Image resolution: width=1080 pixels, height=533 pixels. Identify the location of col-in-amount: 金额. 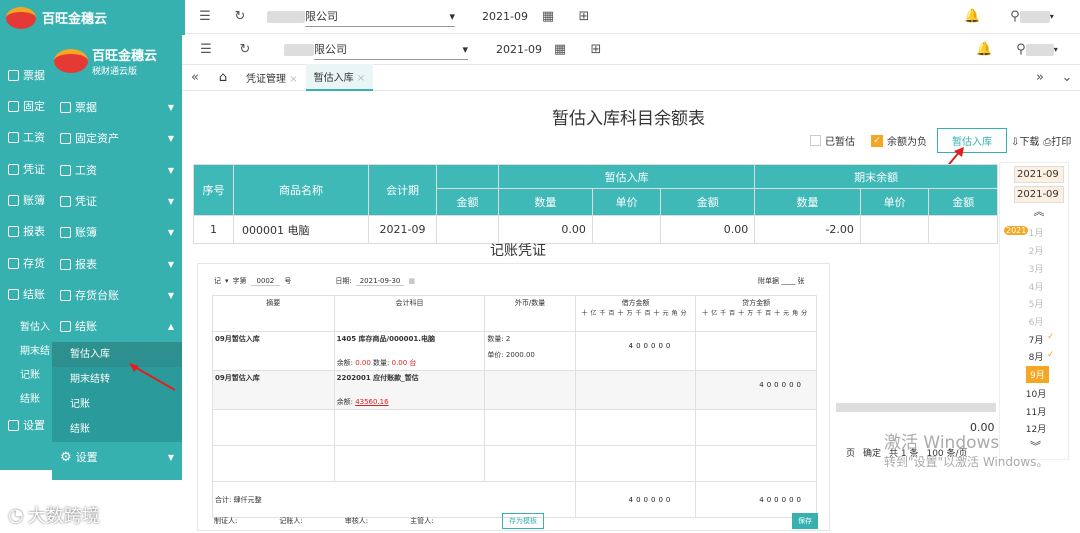
(708, 202).